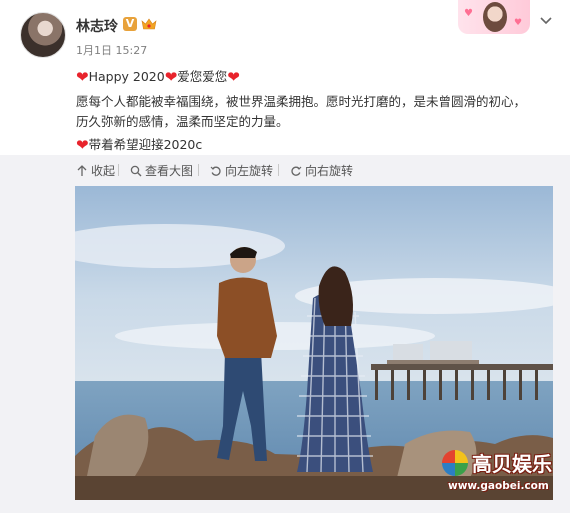 Image resolution: width=570 pixels, height=513 pixels. I want to click on post-time: 1月1日 15:27, so click(111, 50).